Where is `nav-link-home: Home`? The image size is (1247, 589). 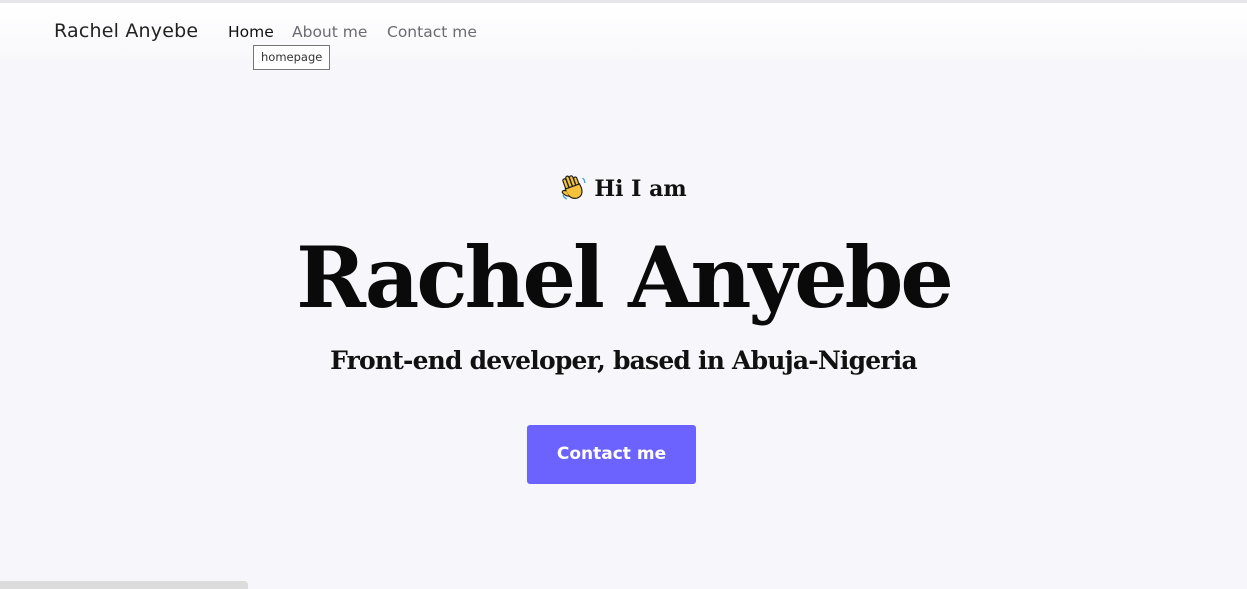
nav-link-home: Home is located at coordinates (251, 32).